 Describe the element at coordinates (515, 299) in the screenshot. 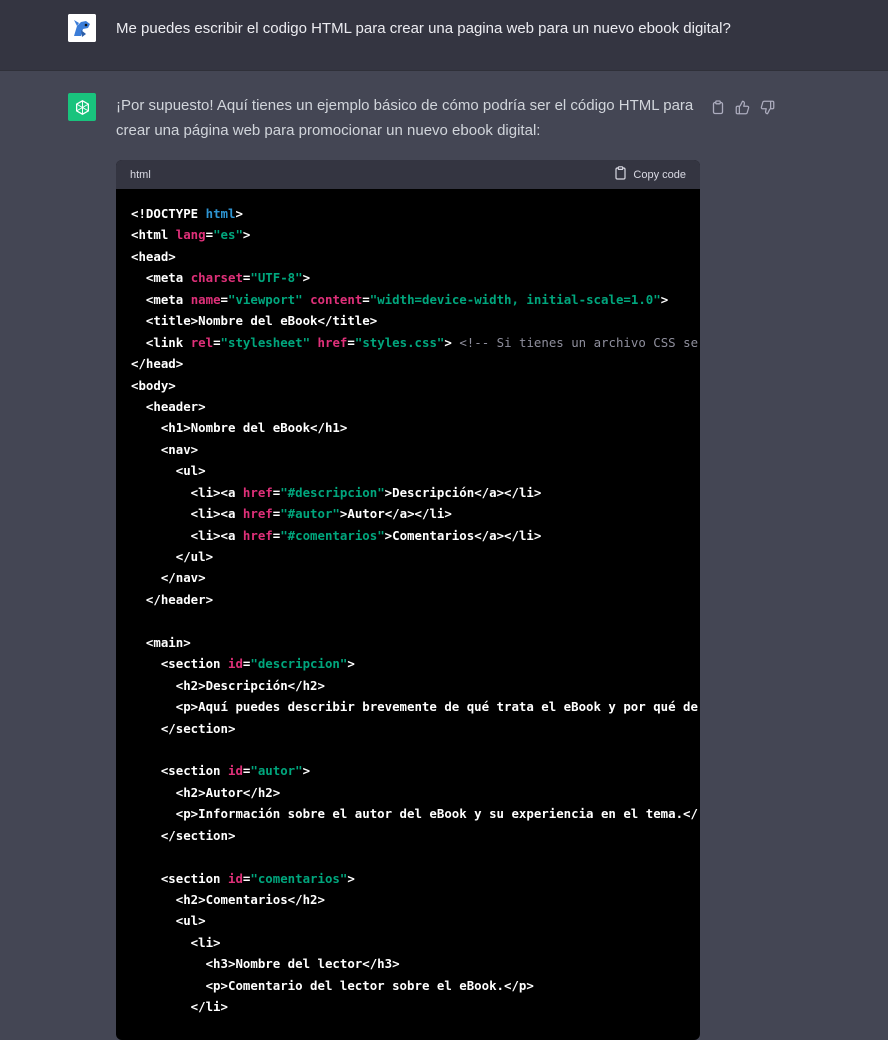

I see `code-token: "width=device-width, initial-scale=1.0"` at that location.